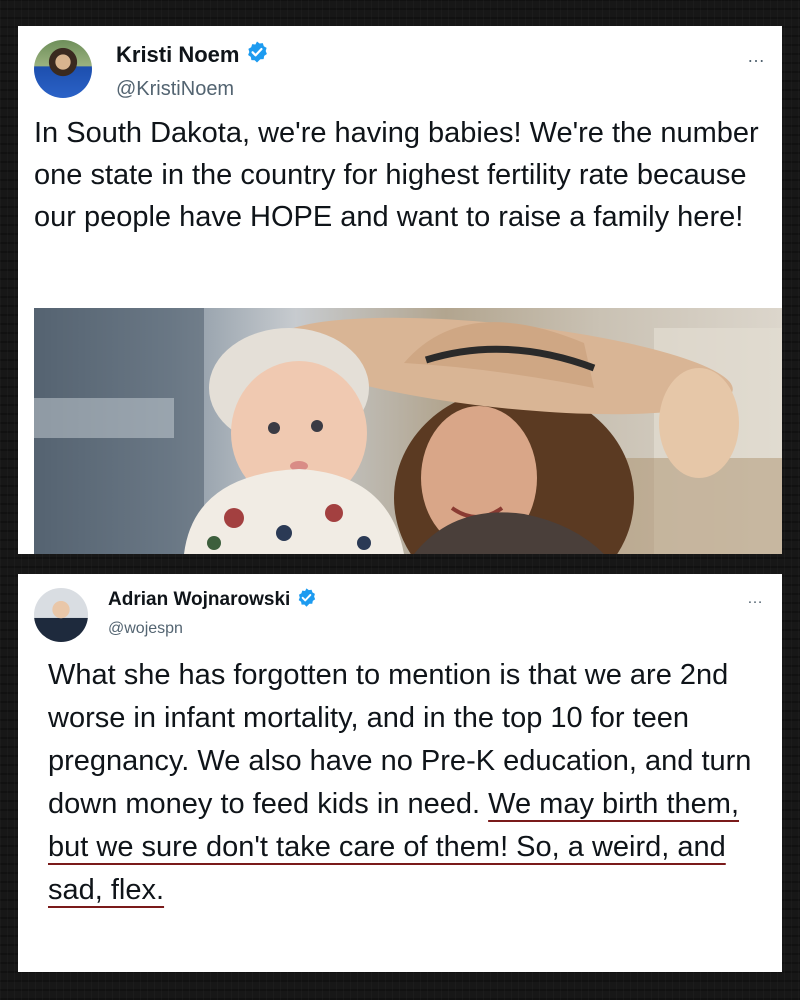  Describe the element at coordinates (145, 629) in the screenshot. I see `user-handle: @wojespn` at that location.